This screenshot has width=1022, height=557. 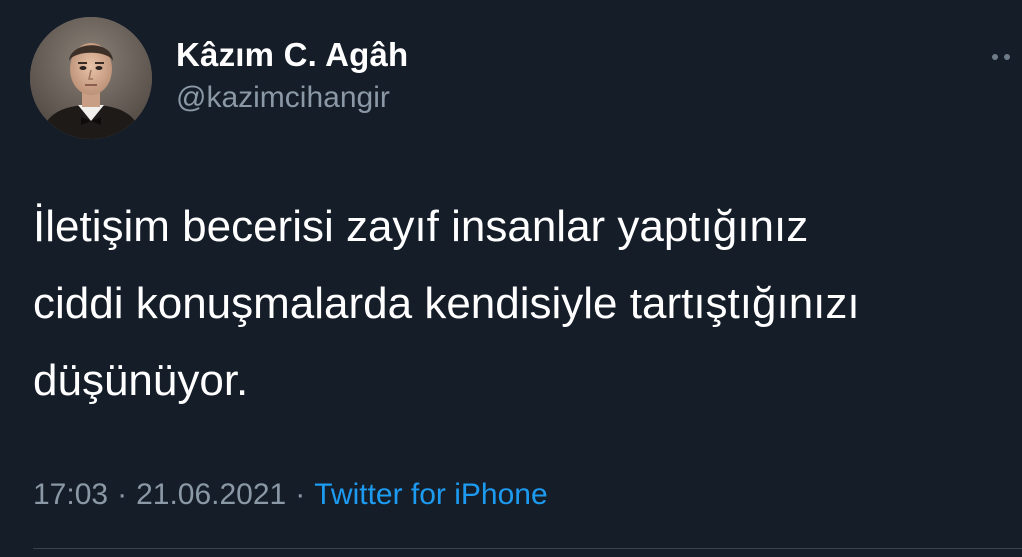 What do you see at coordinates (290, 495) in the screenshot?
I see `tweet-meta: 17:03 · 21.06.2021 · Twitter for iPhone` at bounding box center [290, 495].